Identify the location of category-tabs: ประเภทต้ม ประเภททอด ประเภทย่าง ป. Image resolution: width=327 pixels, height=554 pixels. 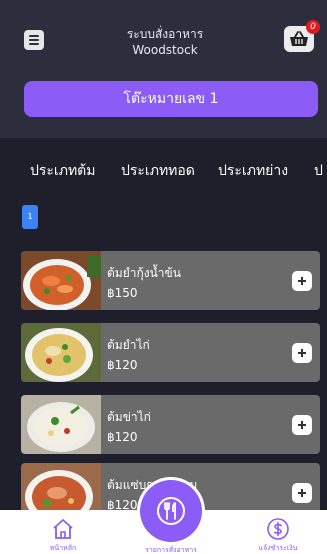
(163, 170).